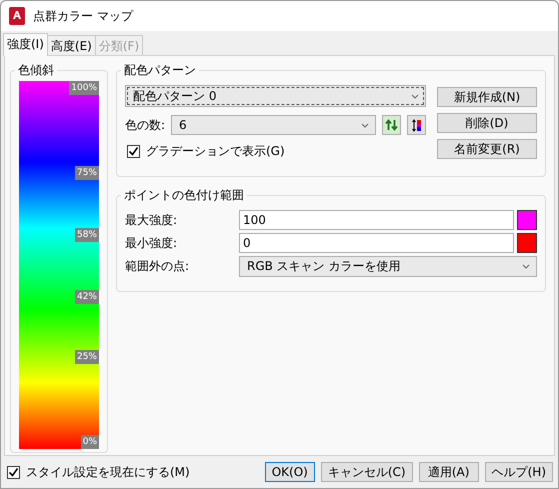 This screenshot has width=559, height=489. What do you see at coordinates (376, 220) in the screenshot?
I see `intensity-input: 100` at bounding box center [376, 220].